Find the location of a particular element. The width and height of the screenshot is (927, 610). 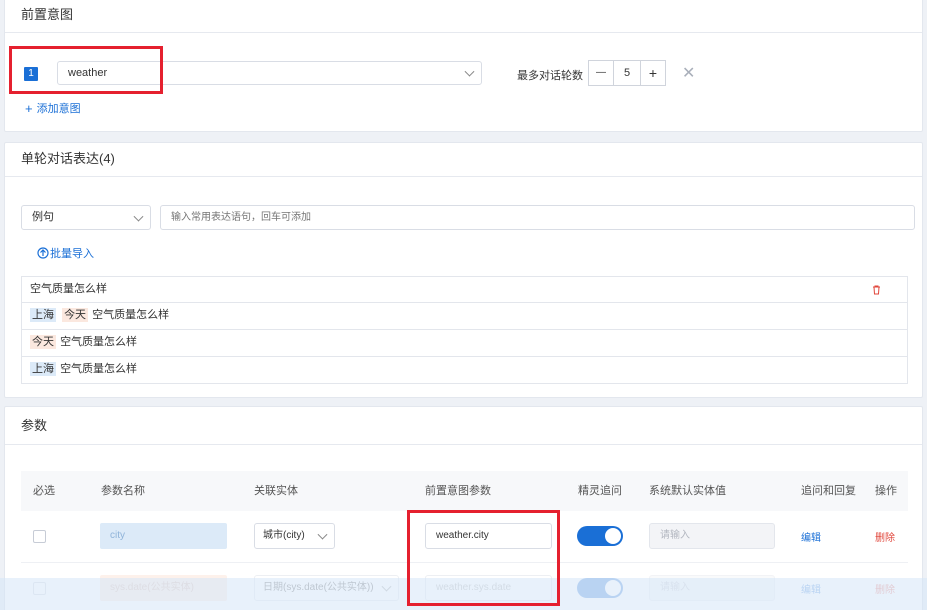

pre-intent-title: 前置意图 is located at coordinates (463, 16).